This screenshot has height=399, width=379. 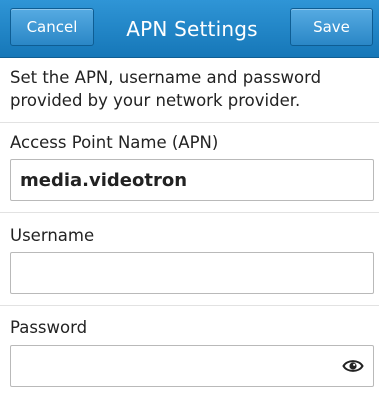 What do you see at coordinates (192, 366) in the screenshot?
I see `password-input` at bounding box center [192, 366].